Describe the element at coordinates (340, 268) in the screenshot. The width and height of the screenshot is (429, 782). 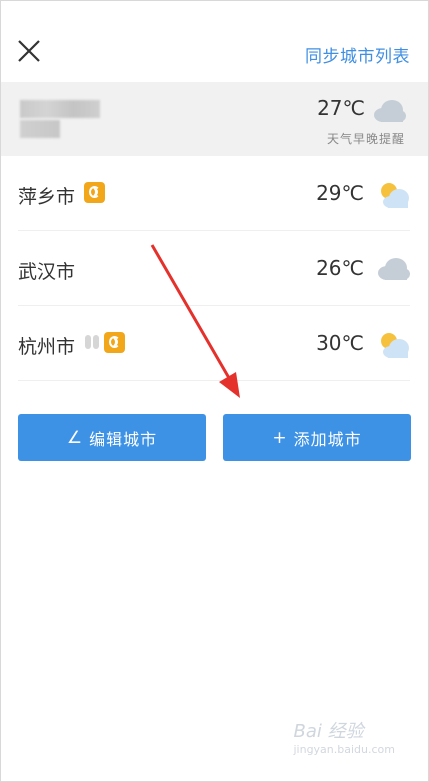
I see `city-temperature: 26℃` at that location.